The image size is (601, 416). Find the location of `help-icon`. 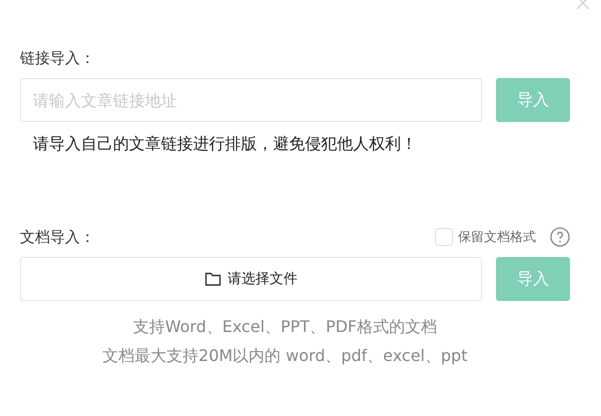

help-icon is located at coordinates (560, 237).